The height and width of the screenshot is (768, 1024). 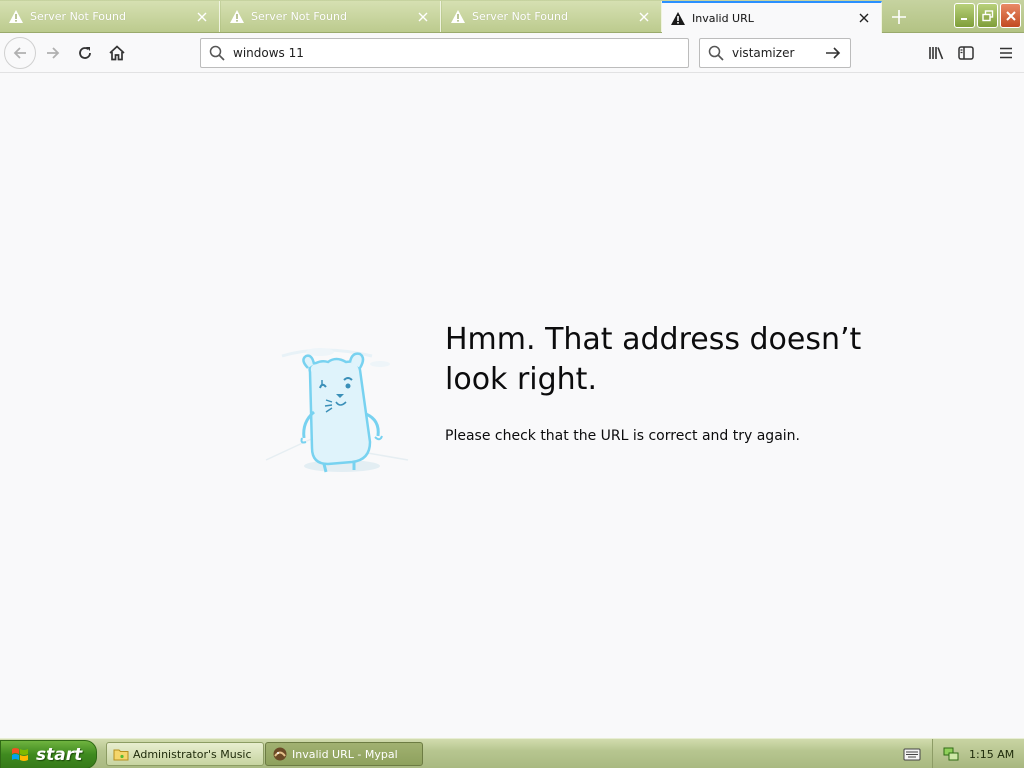 I want to click on hamburger-icon, so click(x=1006, y=53).